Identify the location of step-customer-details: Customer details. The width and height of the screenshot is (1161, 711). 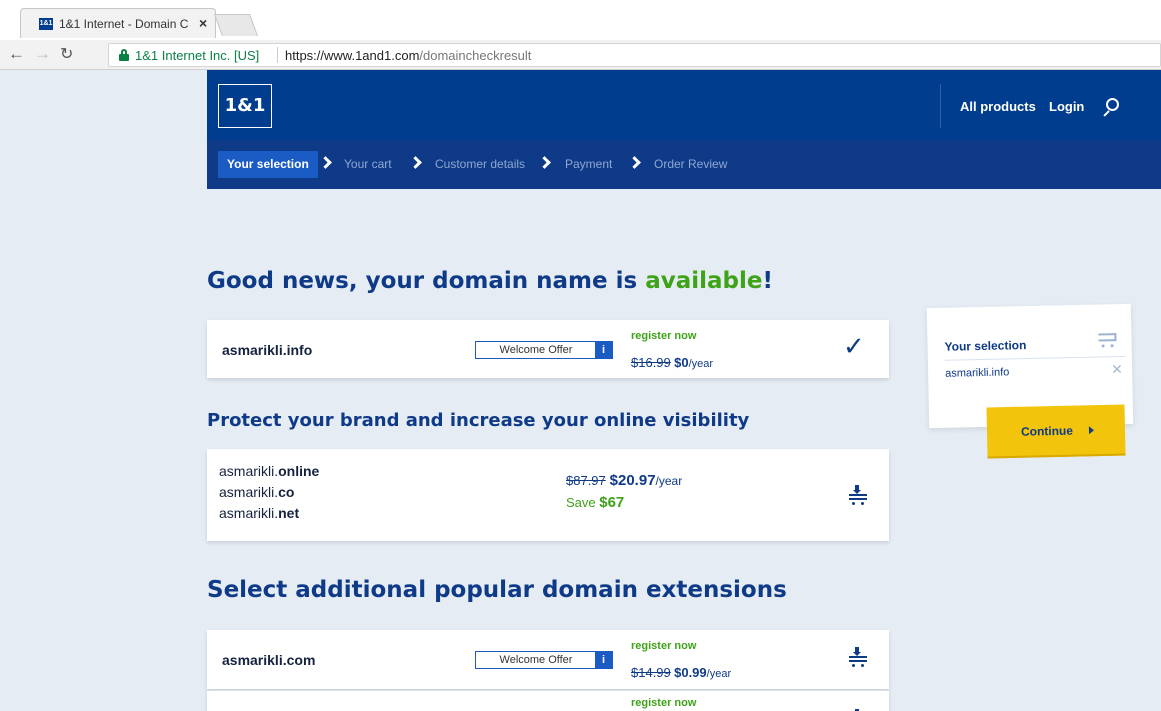
(480, 164).